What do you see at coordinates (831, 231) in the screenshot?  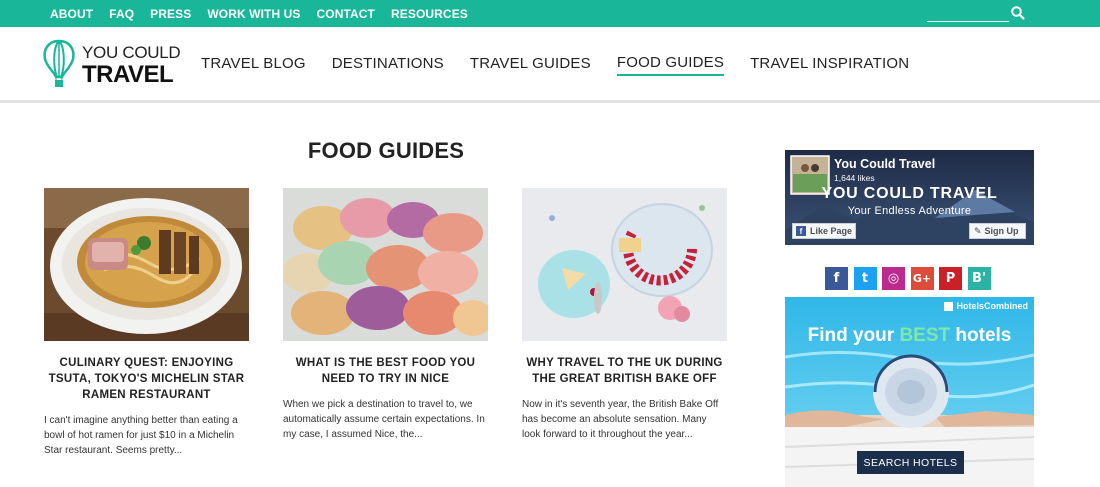 I see `like-page-label: Like Page` at bounding box center [831, 231].